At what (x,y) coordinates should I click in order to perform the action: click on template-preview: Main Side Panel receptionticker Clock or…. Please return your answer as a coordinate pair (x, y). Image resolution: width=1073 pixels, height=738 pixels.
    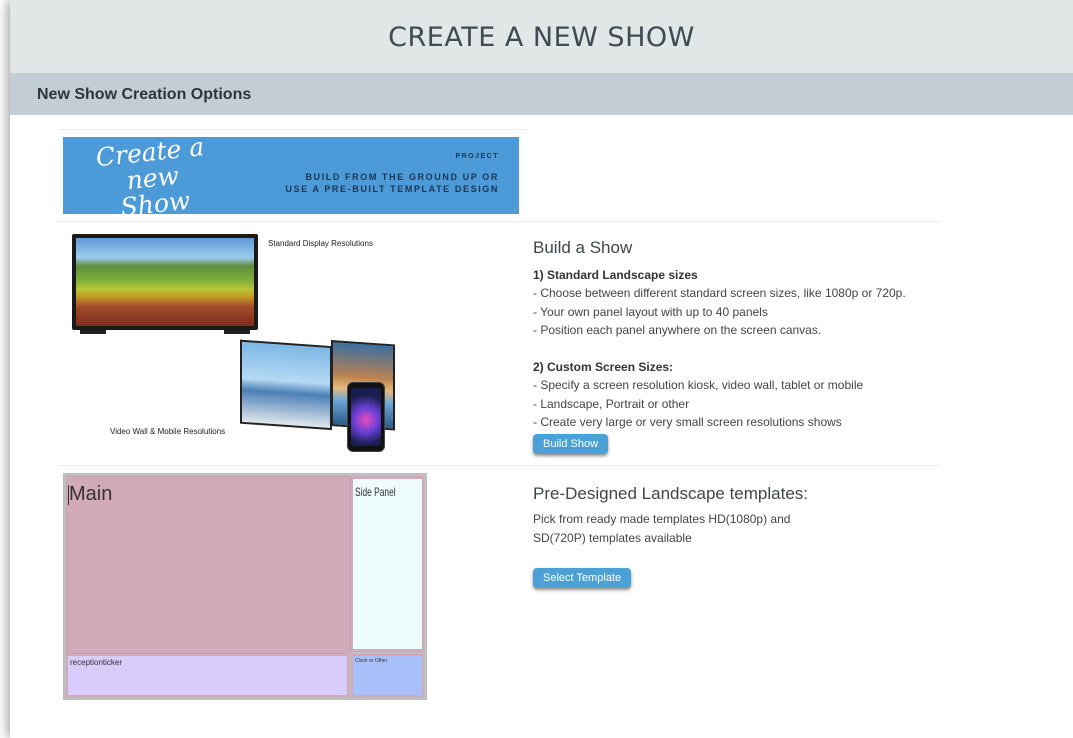
    Looking at the image, I should click on (245, 586).